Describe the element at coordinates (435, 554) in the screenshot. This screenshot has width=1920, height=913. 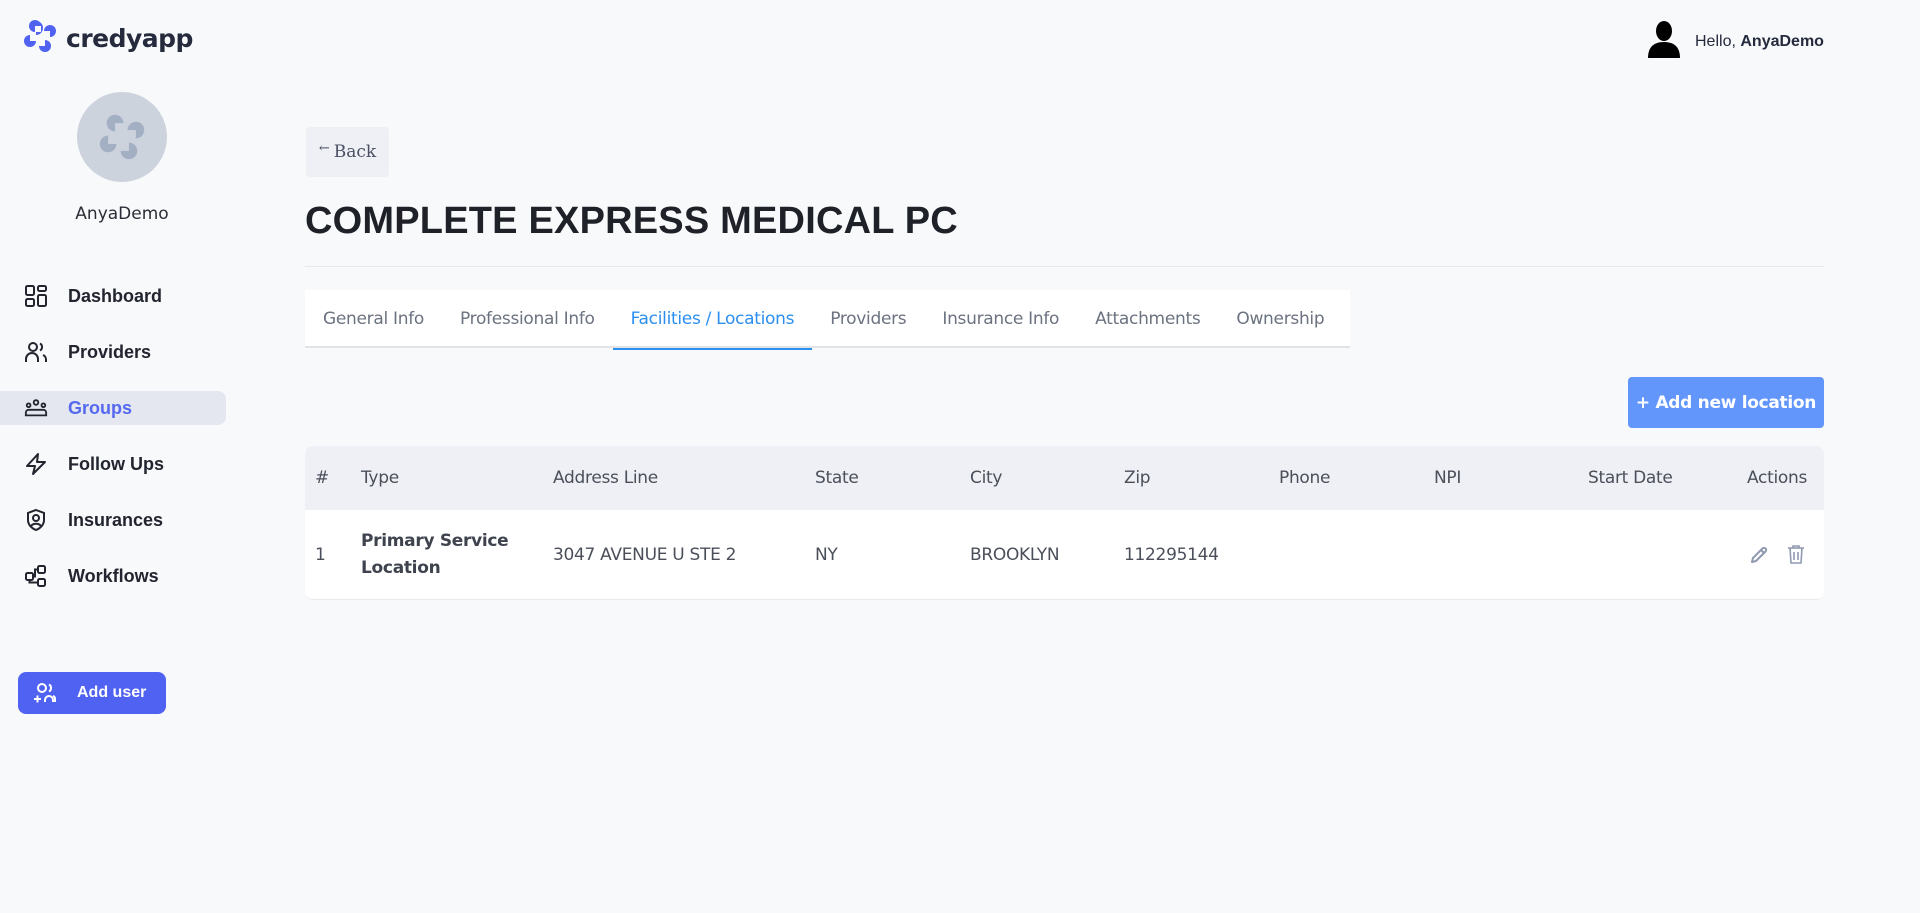
I see `cell-type: Primary Service Location` at that location.